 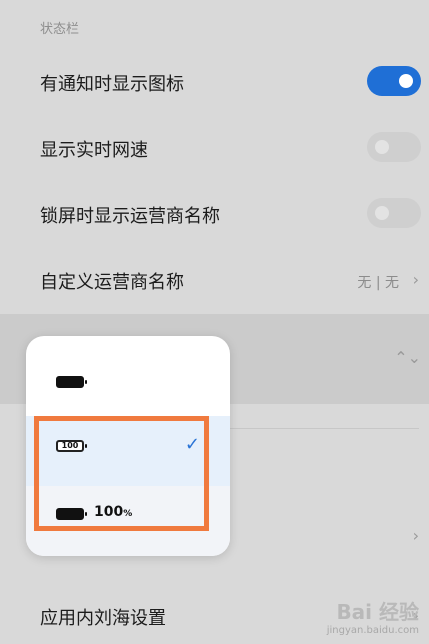 What do you see at coordinates (121, 473) in the screenshot?
I see `annotation-highlight-box` at bounding box center [121, 473].